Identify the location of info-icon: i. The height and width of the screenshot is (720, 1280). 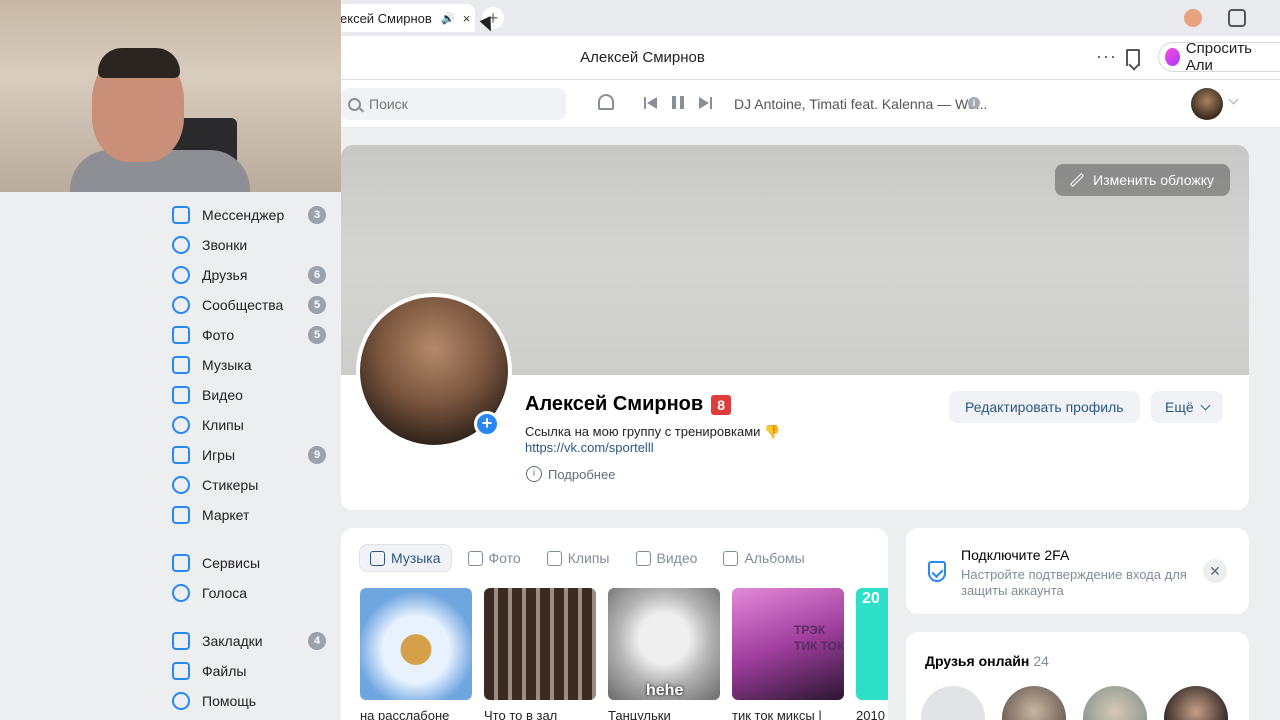
(974, 103).